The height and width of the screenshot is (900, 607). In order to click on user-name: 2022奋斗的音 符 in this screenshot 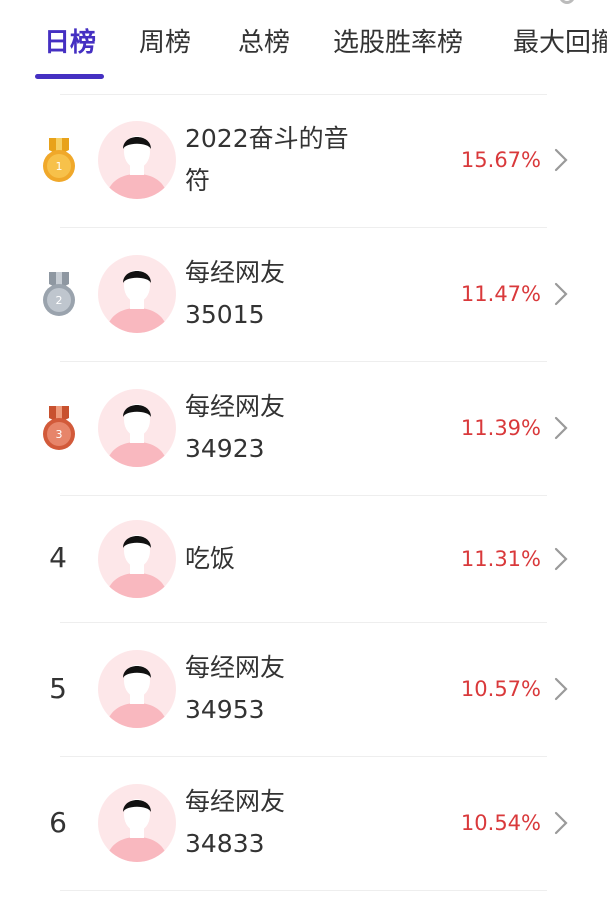, I will do `click(285, 160)`.